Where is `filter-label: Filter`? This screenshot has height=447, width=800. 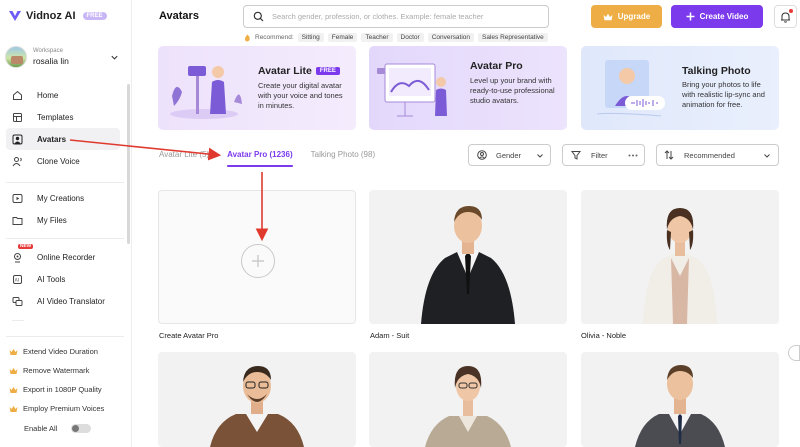
filter-label: Filter is located at coordinates (599, 155).